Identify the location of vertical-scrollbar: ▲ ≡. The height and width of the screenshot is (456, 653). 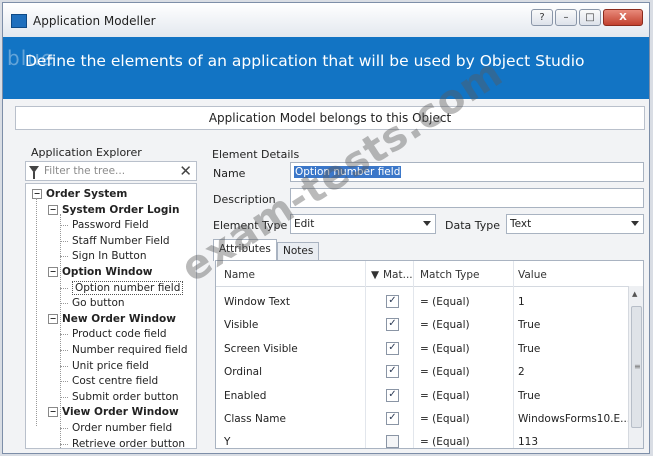
(635, 367).